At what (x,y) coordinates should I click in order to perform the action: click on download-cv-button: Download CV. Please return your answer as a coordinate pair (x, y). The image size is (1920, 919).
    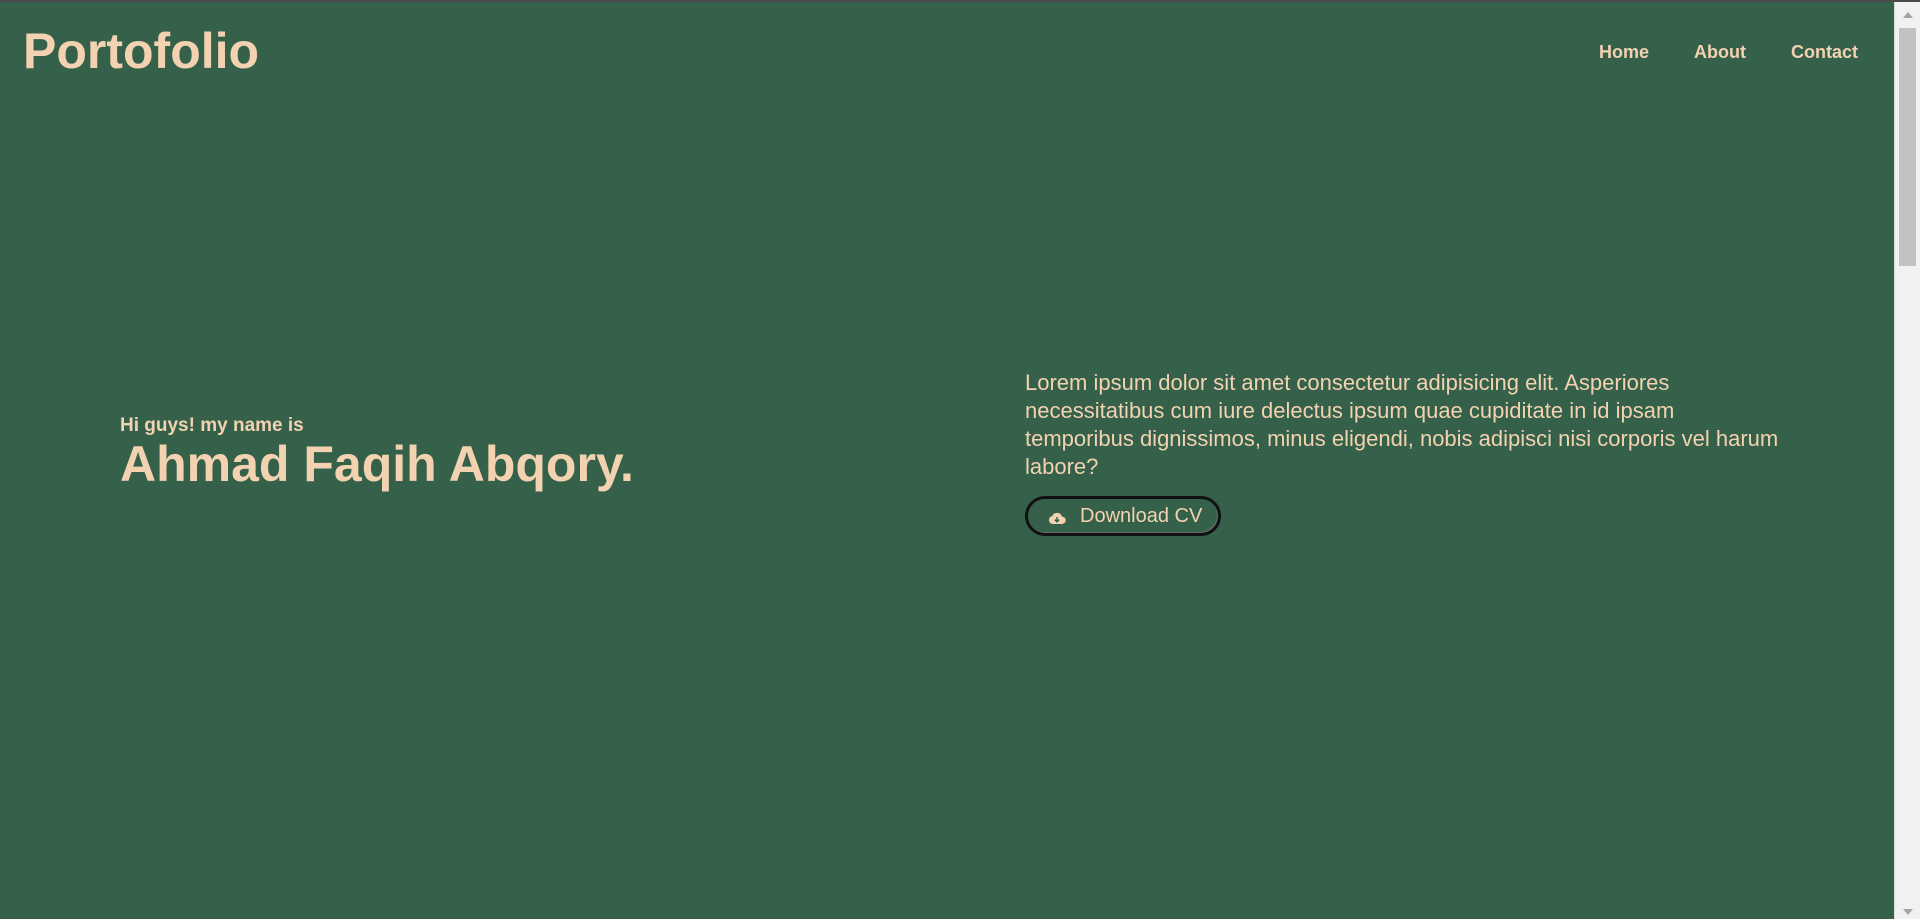
    Looking at the image, I should click on (1123, 516).